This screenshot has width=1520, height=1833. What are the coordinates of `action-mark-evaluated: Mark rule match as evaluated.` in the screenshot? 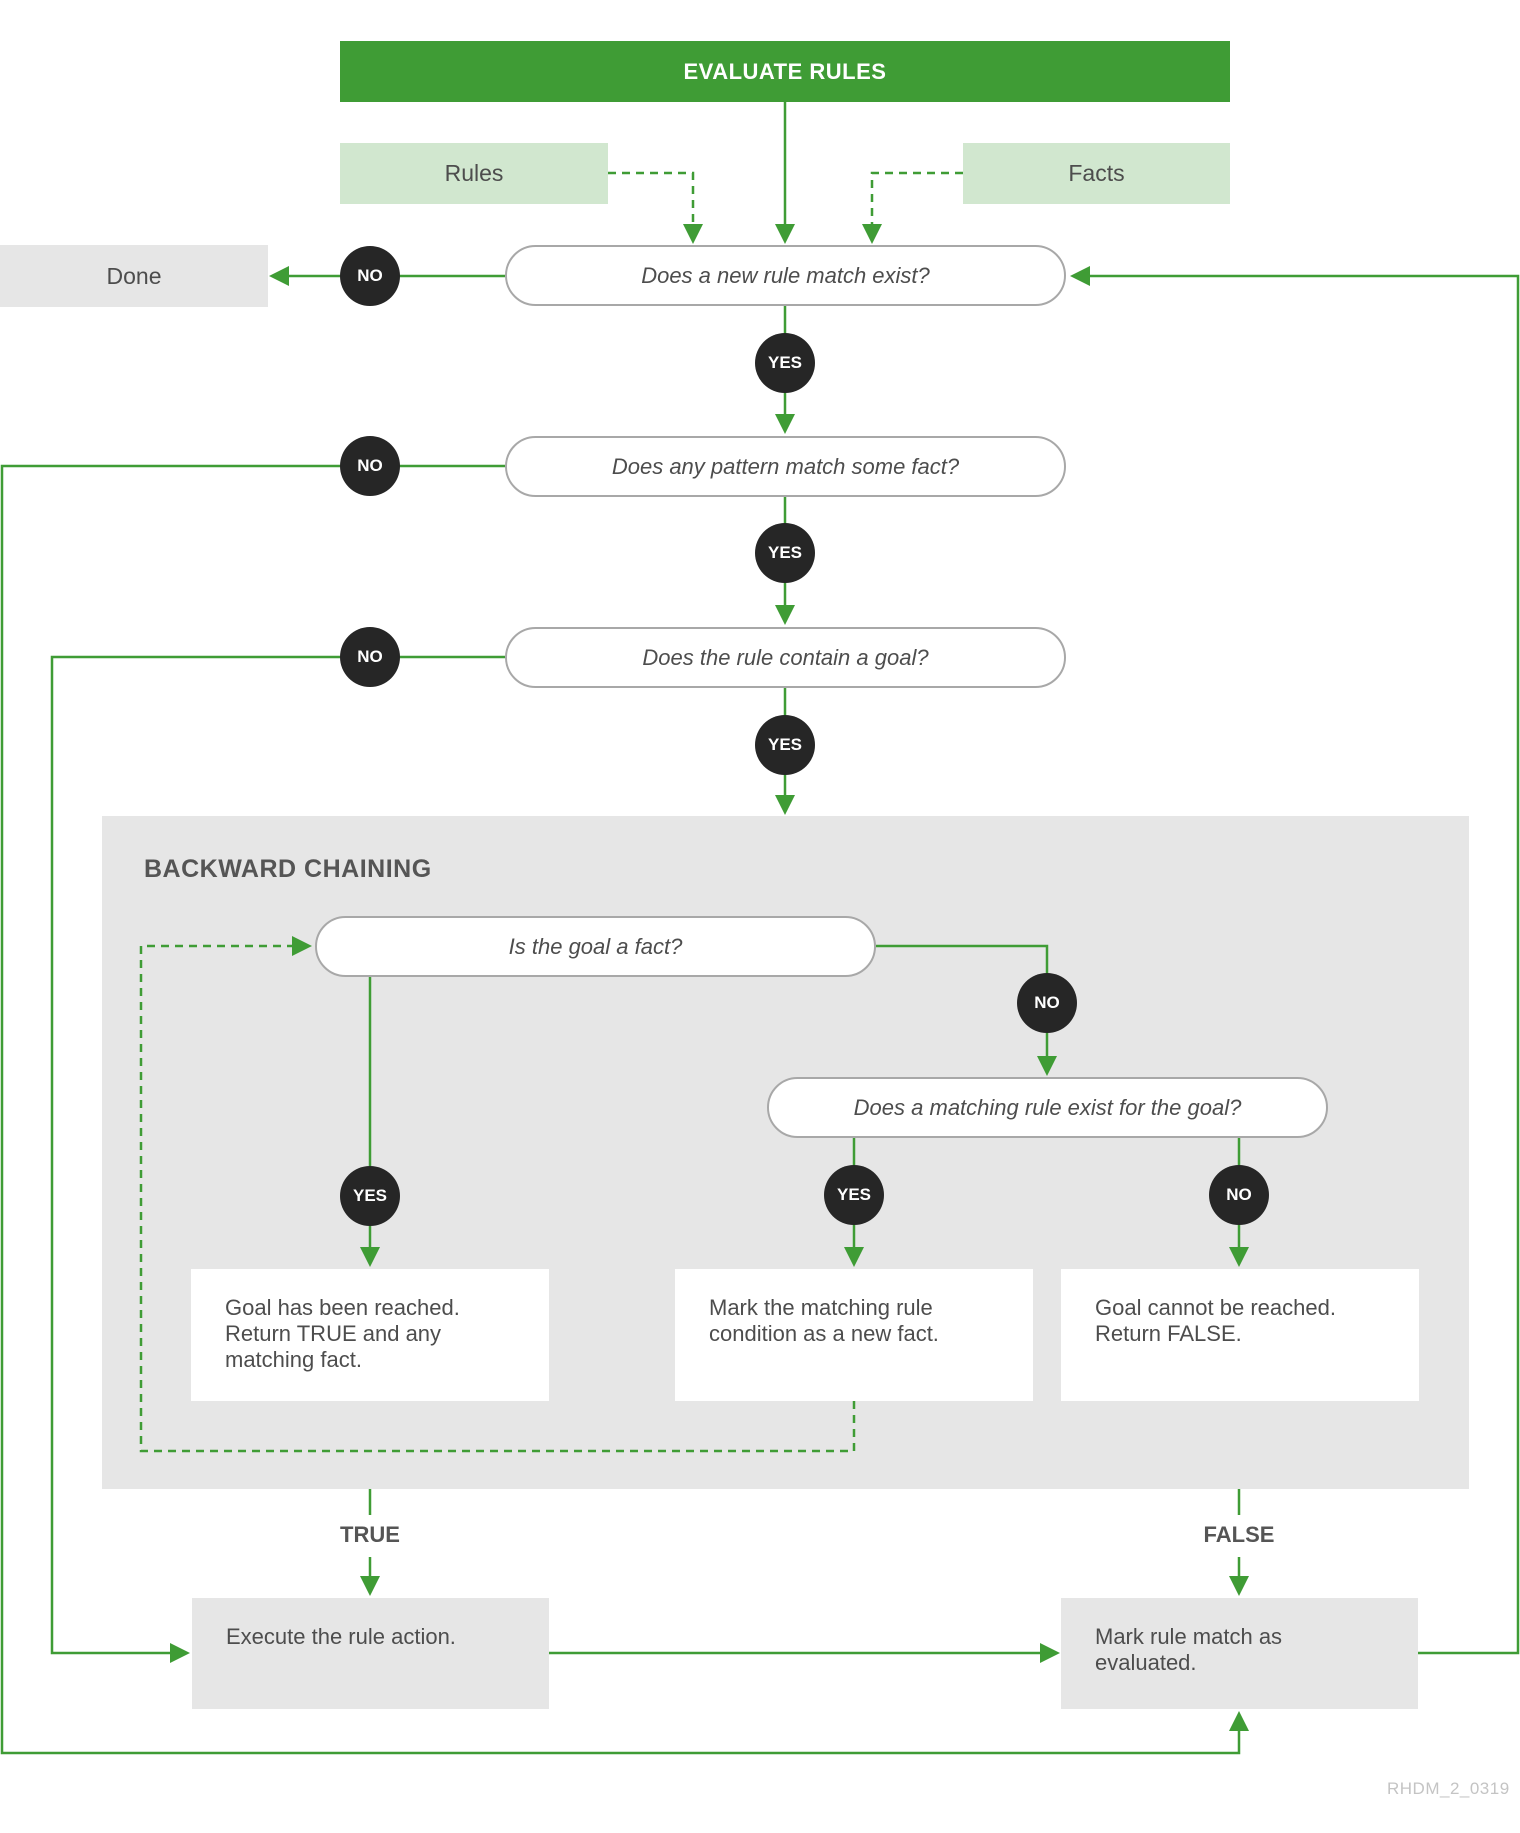 It's located at (1239, 1653).